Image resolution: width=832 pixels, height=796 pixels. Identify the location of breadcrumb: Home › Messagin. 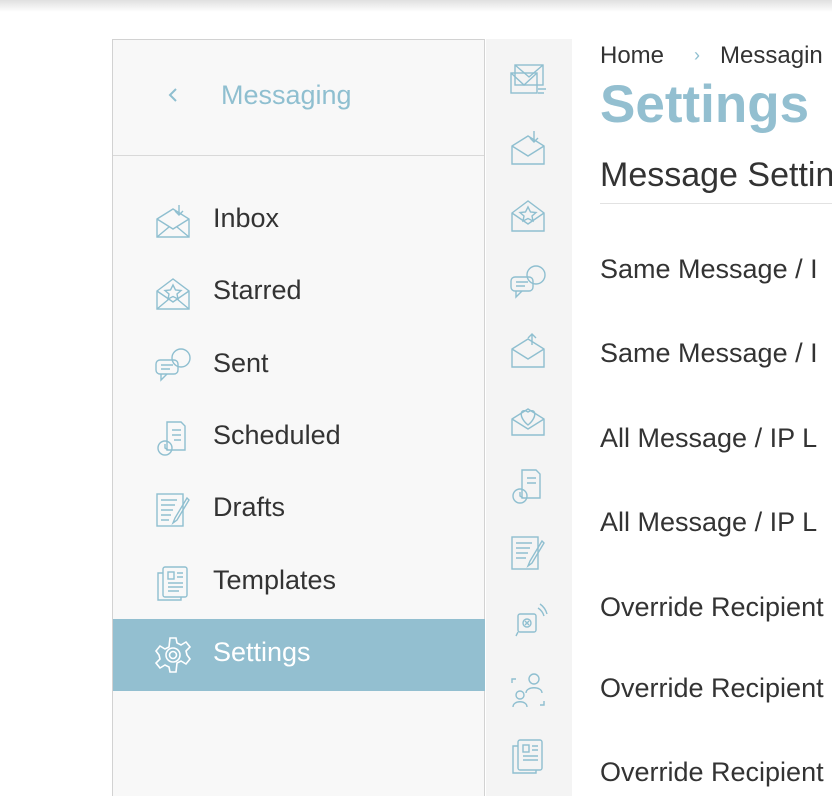
(711, 56).